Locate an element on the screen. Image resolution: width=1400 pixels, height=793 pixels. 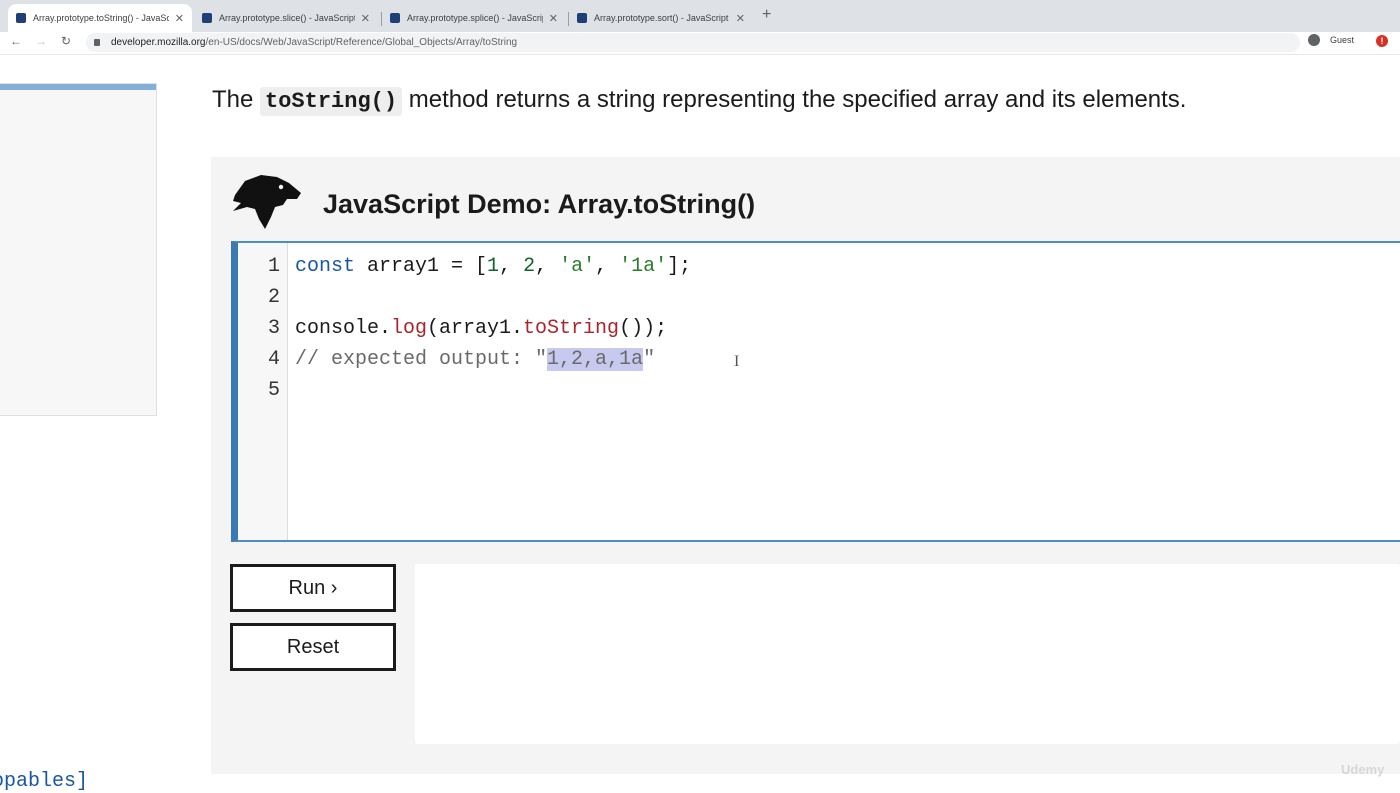
code-token: ()); is located at coordinates (643, 328).